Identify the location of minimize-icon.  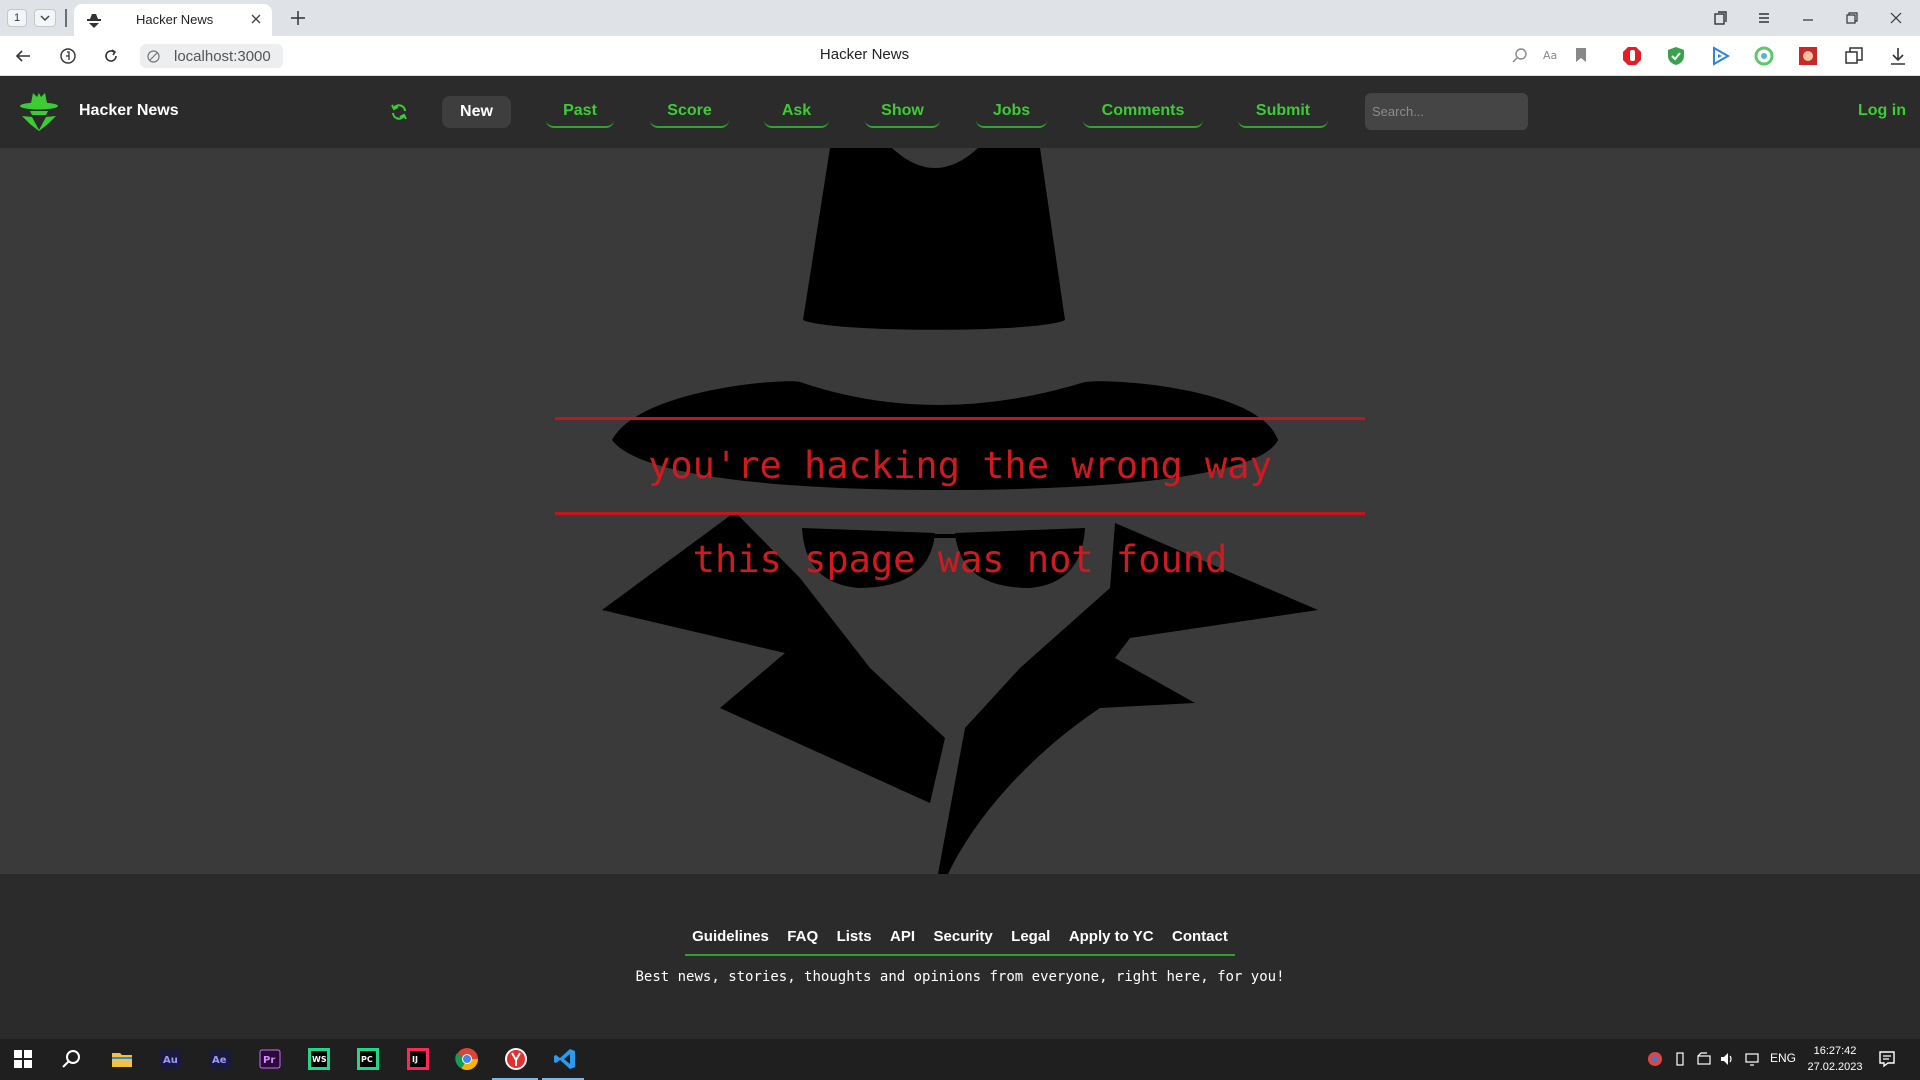
(1808, 18).